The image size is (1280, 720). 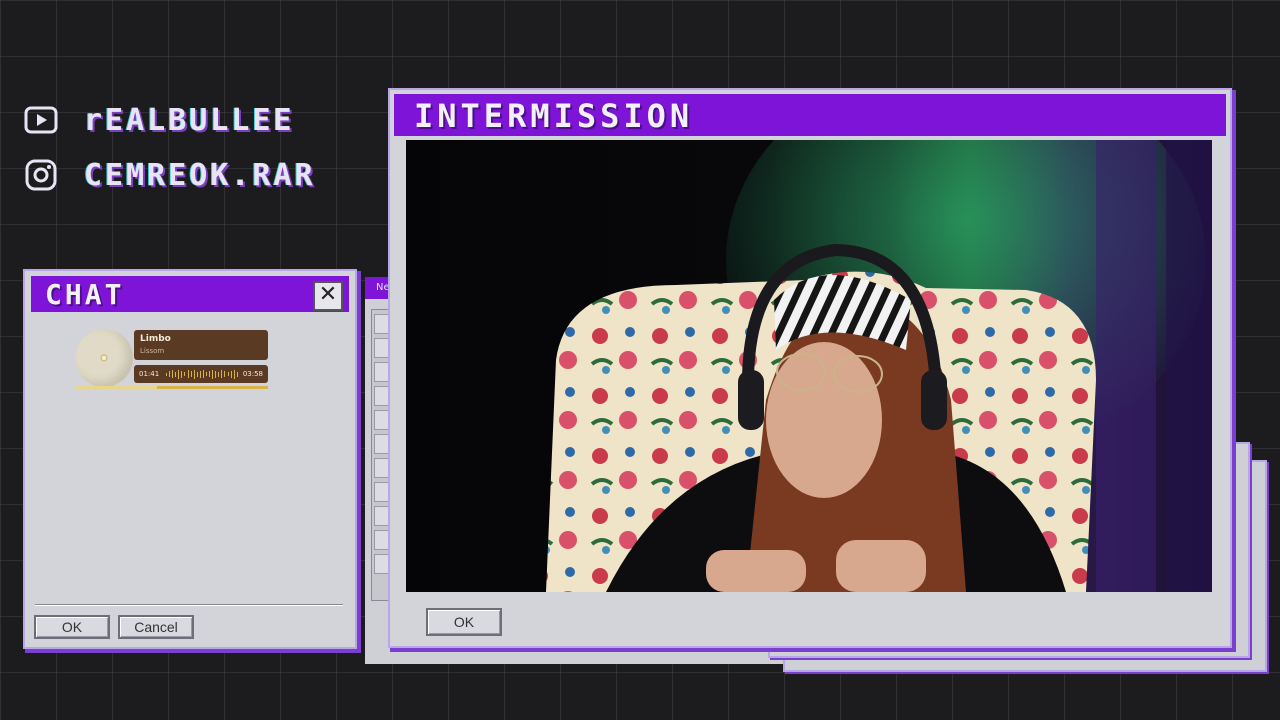 What do you see at coordinates (201, 345) in the screenshot?
I see `now-playing-card: Limbo Lissom` at bounding box center [201, 345].